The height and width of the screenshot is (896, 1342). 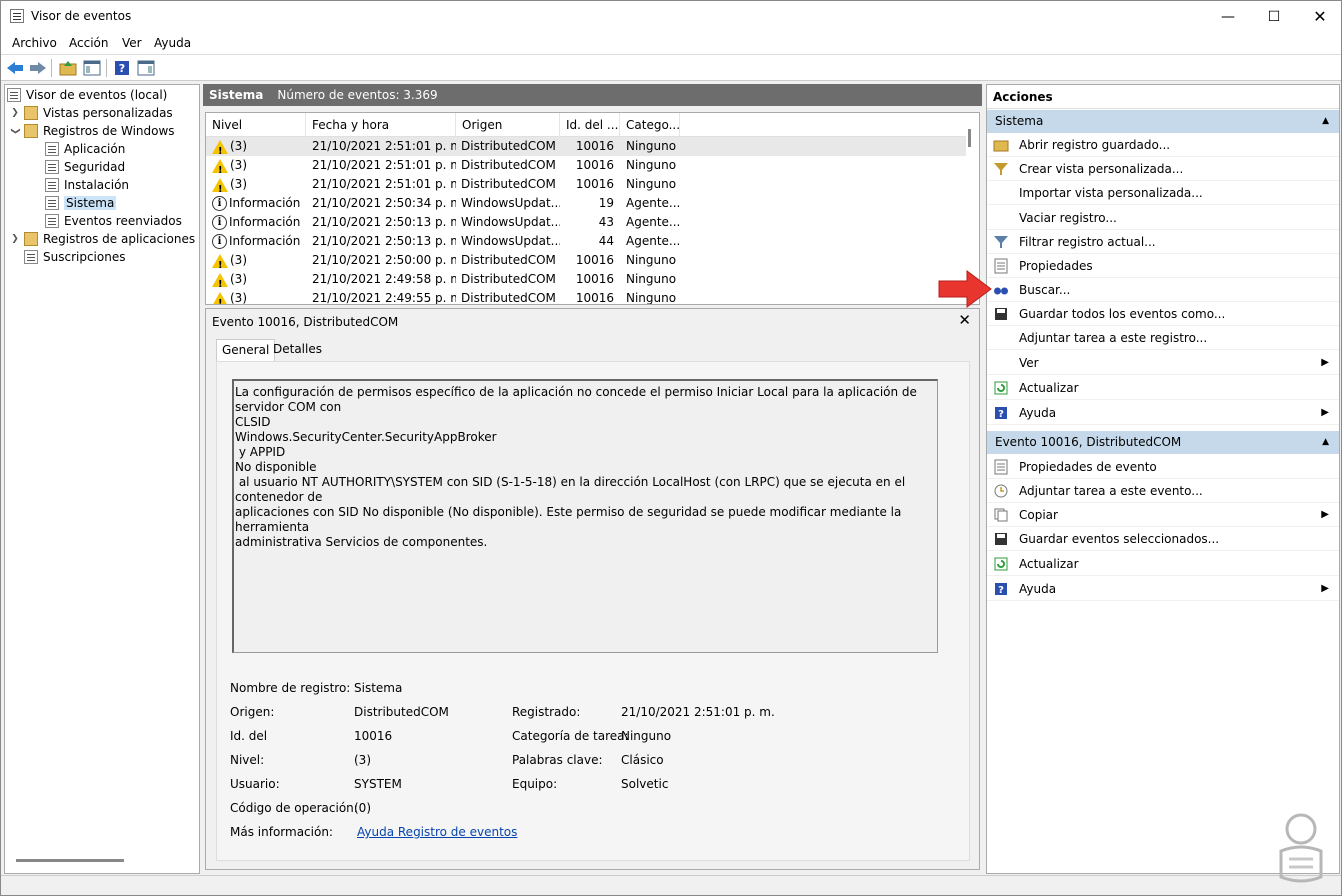 I want to click on event-viewer-app-icon, so click(x=17, y=16).